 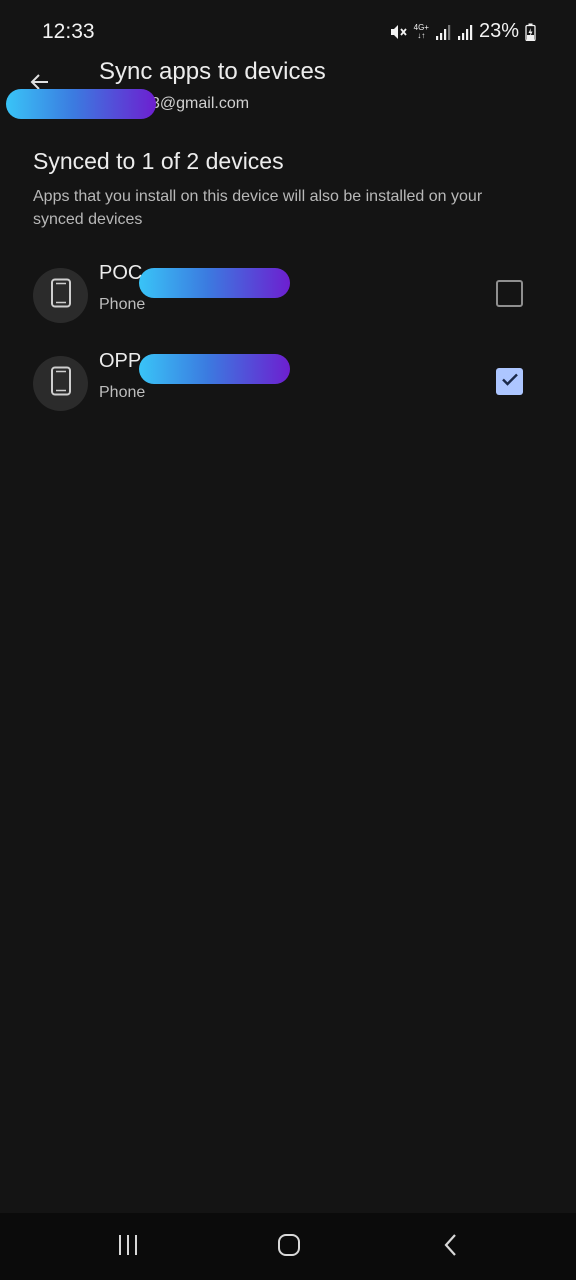 I want to click on nav-back-button, so click(x=451, y=1247).